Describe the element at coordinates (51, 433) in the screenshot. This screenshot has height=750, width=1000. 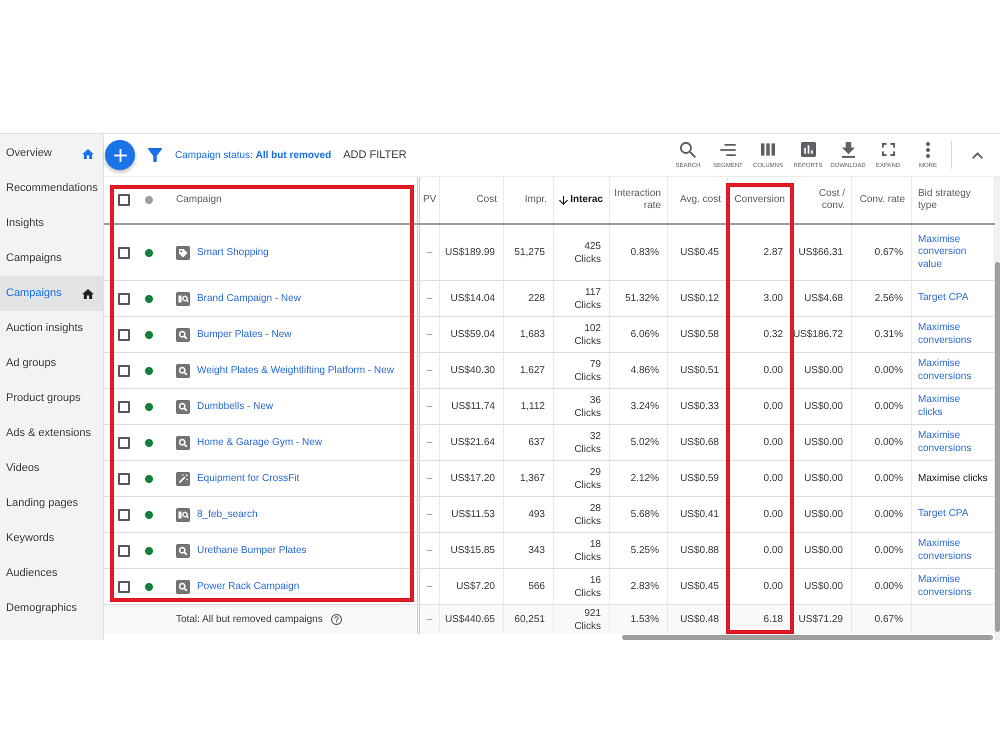
I see `sidebar-item: Ads & extensions` at that location.